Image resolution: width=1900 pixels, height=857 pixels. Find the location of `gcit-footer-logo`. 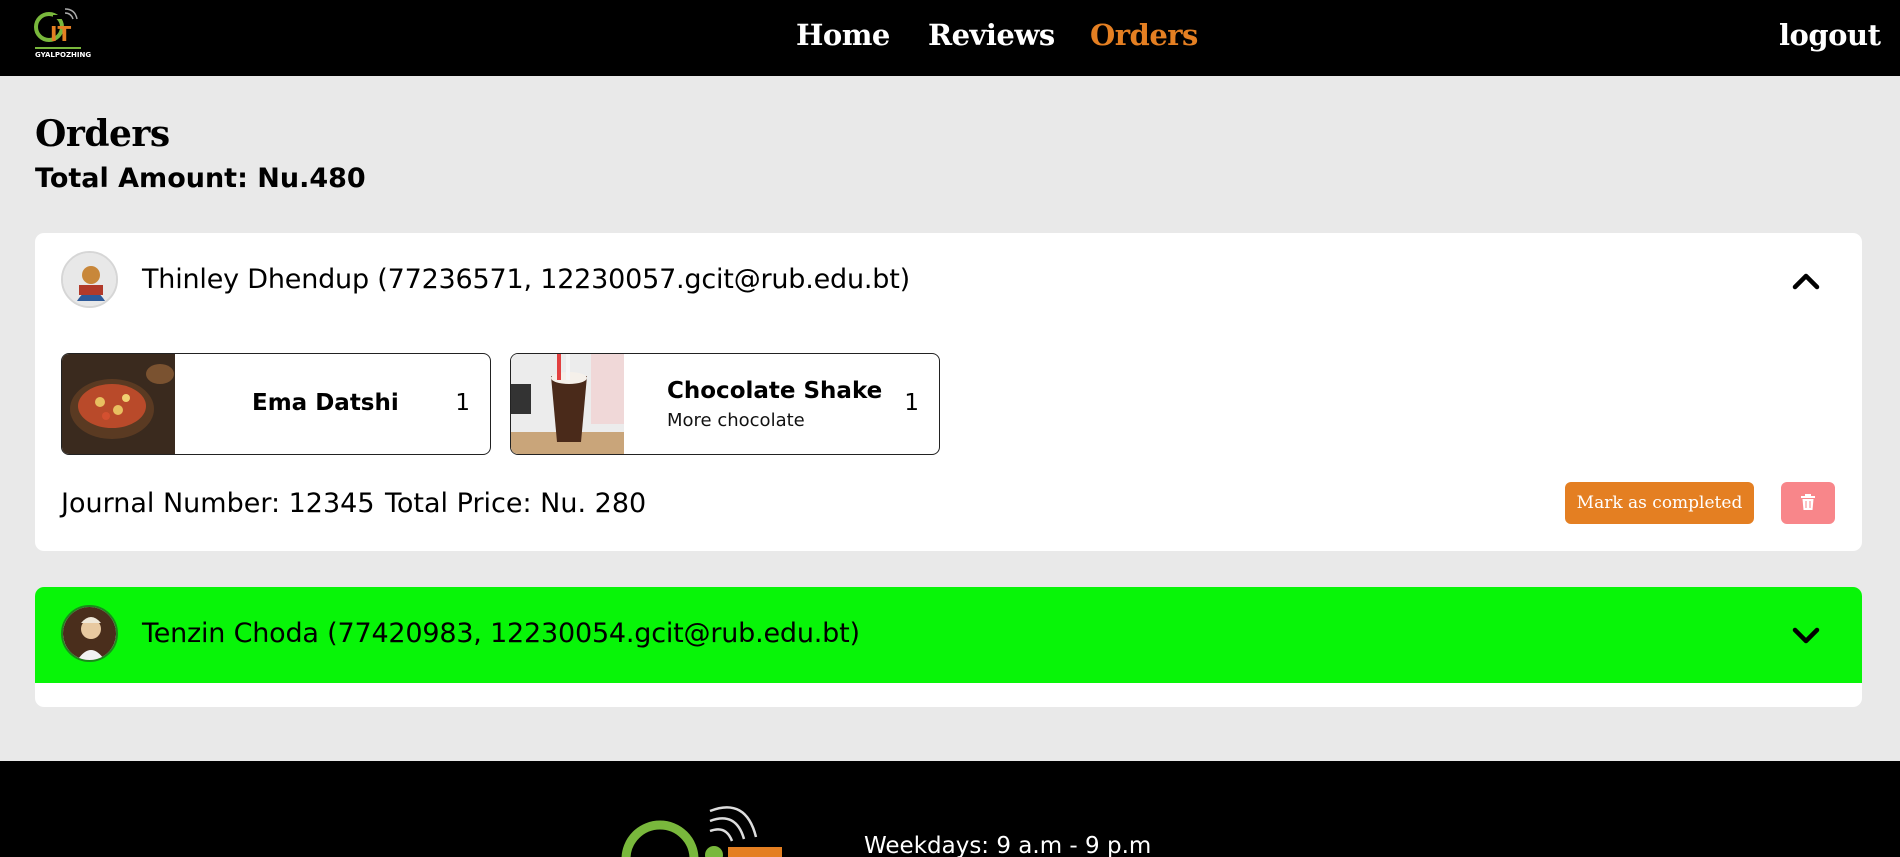

gcit-footer-logo is located at coordinates (701, 831).